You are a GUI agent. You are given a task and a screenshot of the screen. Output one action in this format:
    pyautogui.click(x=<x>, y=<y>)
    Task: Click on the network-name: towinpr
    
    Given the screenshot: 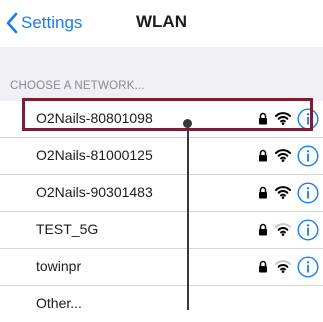 What is the action you would take?
    pyautogui.click(x=59, y=266)
    